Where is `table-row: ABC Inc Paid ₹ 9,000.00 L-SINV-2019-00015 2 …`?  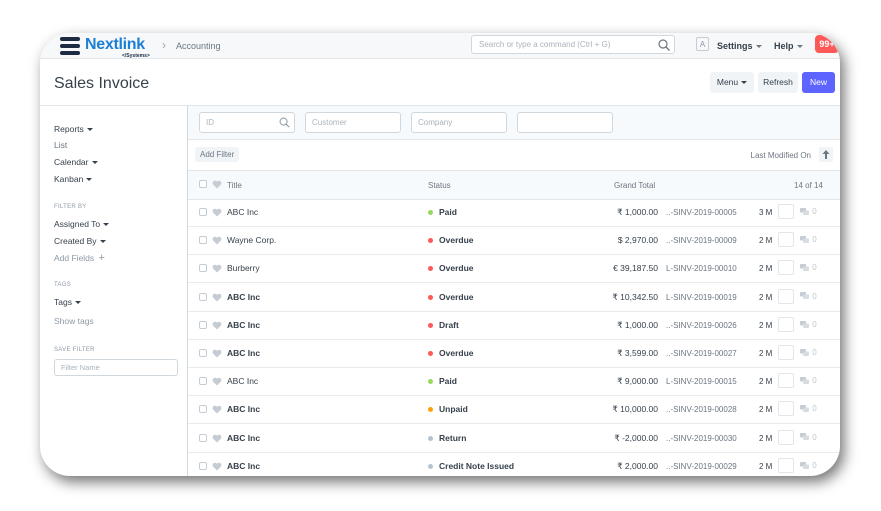
table-row: ABC Inc Paid ₹ 9,000.00 L-SINV-2019-00015 2 … is located at coordinates (514, 382).